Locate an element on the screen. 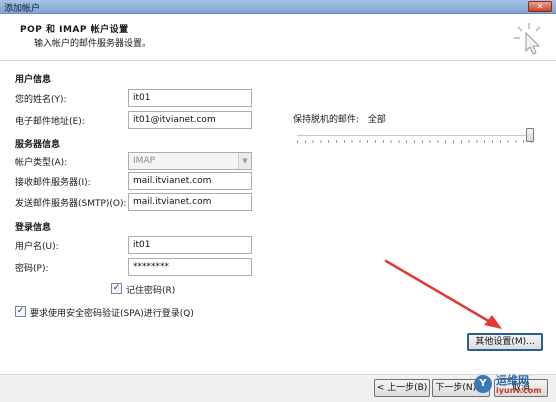 This screenshot has height=402, width=556. offline-slider-track is located at coordinates (415, 136).